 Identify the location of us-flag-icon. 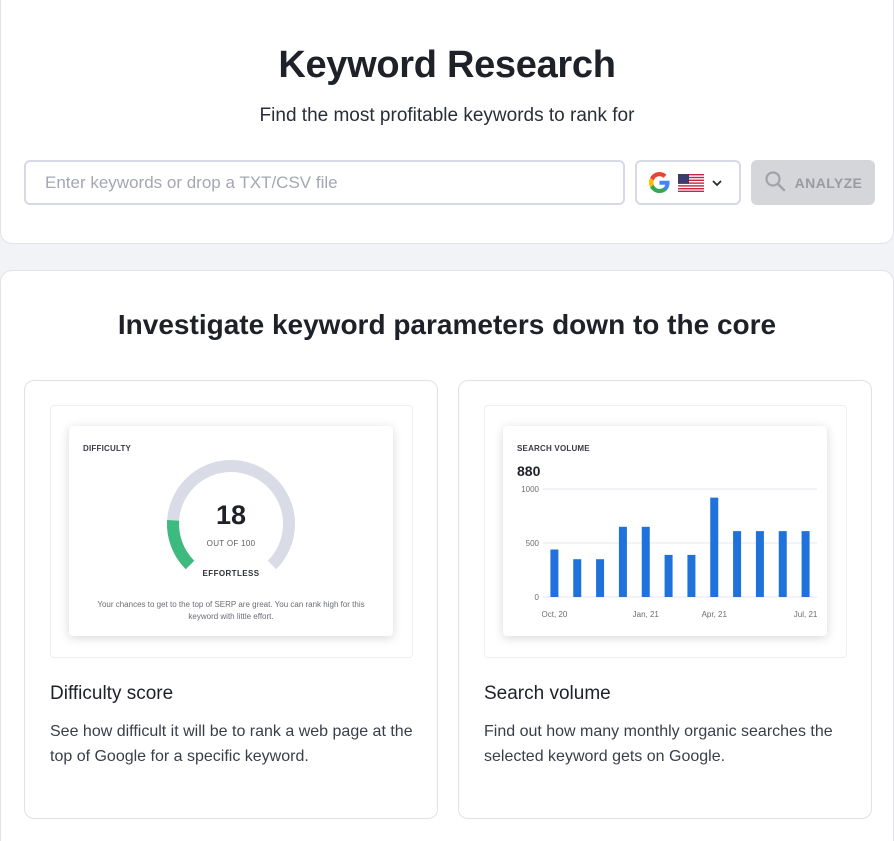
(691, 182).